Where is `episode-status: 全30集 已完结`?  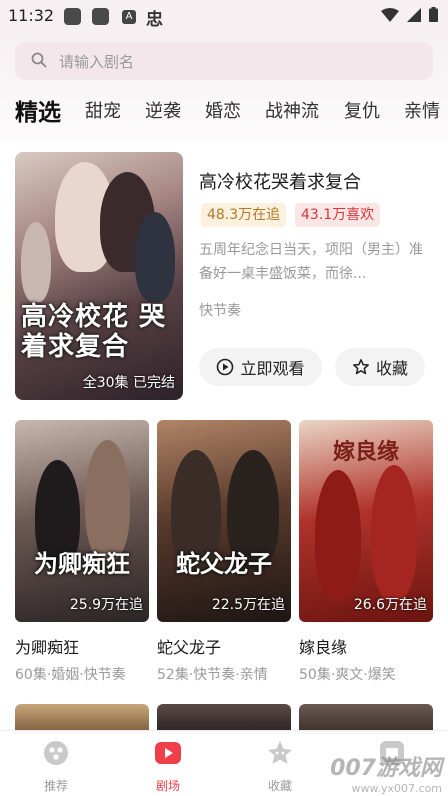
episode-status: 全30集 已完结 is located at coordinates (128, 383).